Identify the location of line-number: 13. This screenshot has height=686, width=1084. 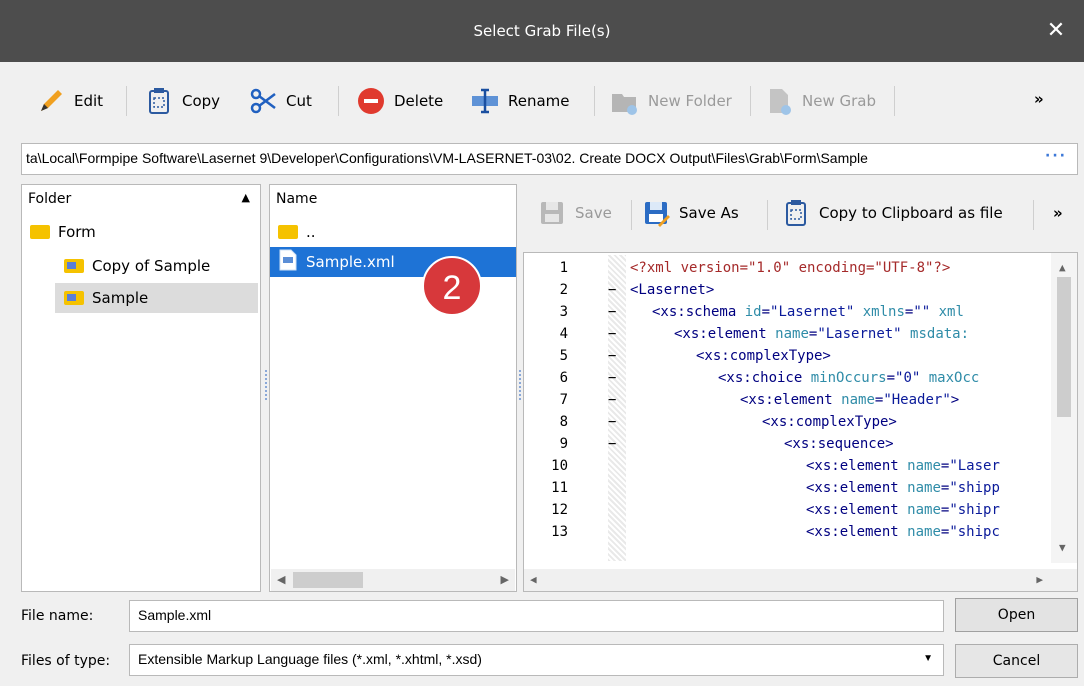
(559, 532).